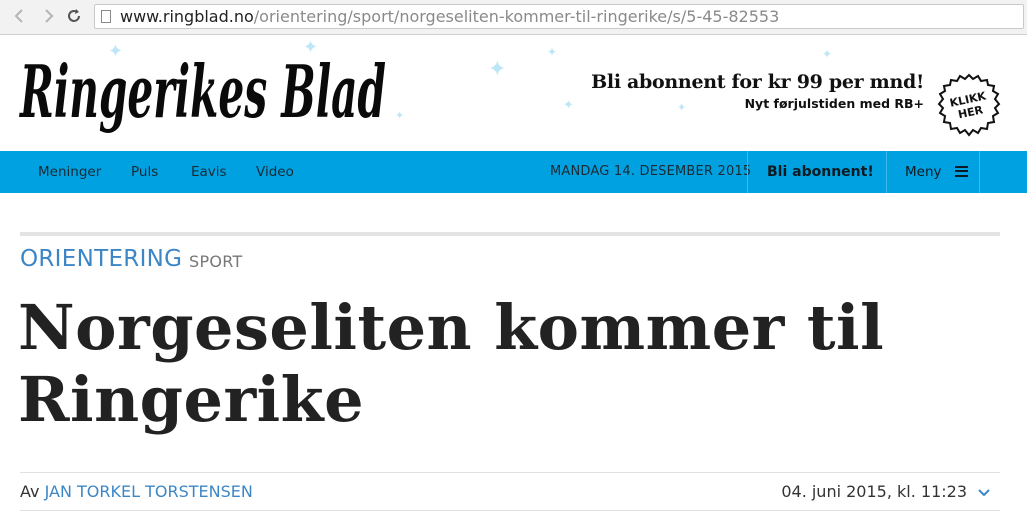 This screenshot has width=1027, height=520. I want to click on headline-line1: Norgeseliten kommer til, so click(451, 327).